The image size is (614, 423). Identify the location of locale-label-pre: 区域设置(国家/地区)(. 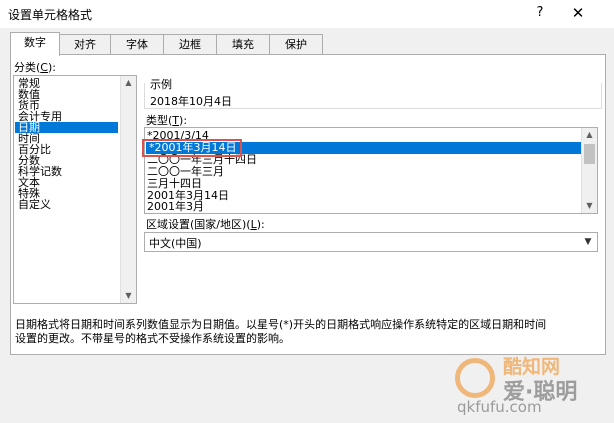
(198, 224).